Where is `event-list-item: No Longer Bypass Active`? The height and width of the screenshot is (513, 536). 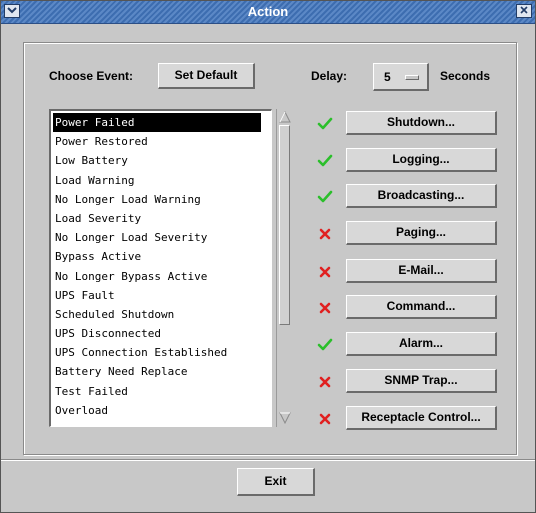 event-list-item: No Longer Bypass Active is located at coordinates (157, 276).